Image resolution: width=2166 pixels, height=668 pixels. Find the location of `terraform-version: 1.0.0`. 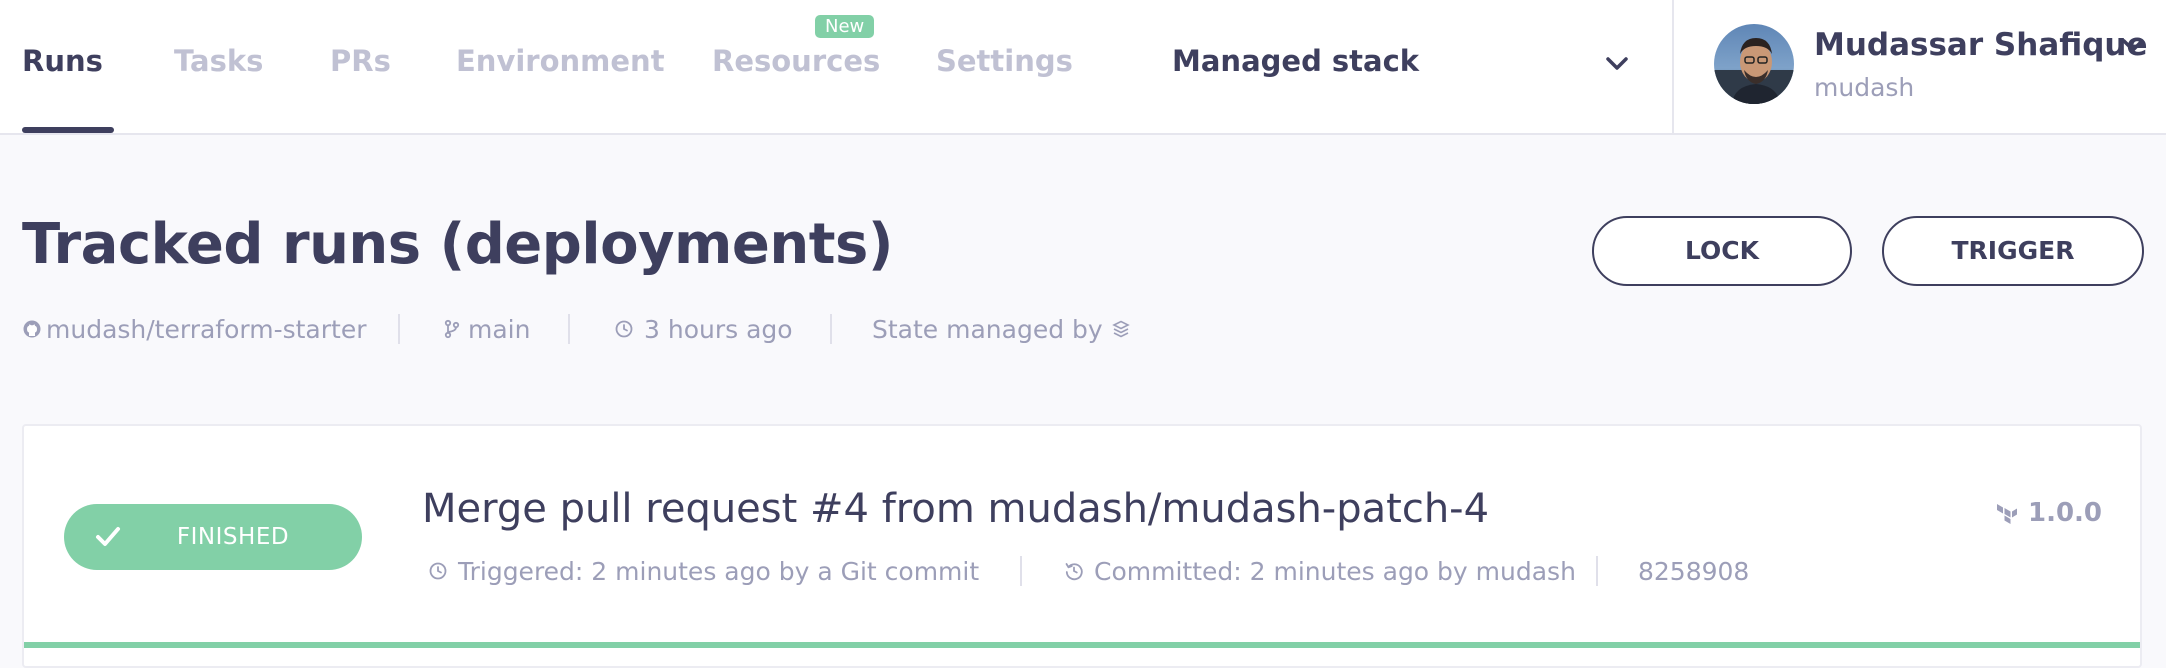

terraform-version: 1.0.0 is located at coordinates (2049, 513).